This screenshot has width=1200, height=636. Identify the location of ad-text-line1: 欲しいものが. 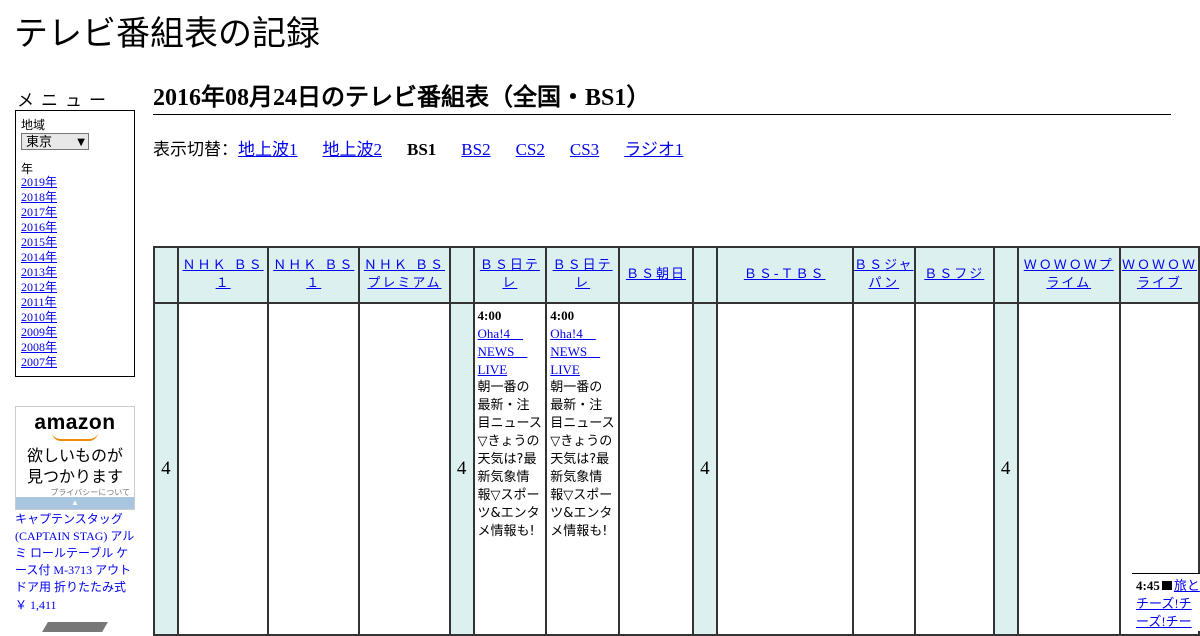
(74, 455).